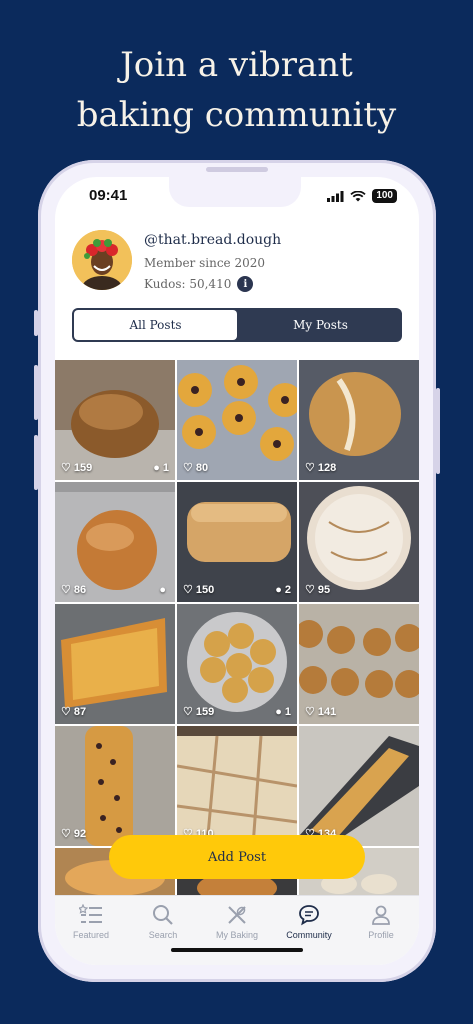 The width and height of the screenshot is (473, 1024). I want to click on likes-value: 95, so click(324, 589).